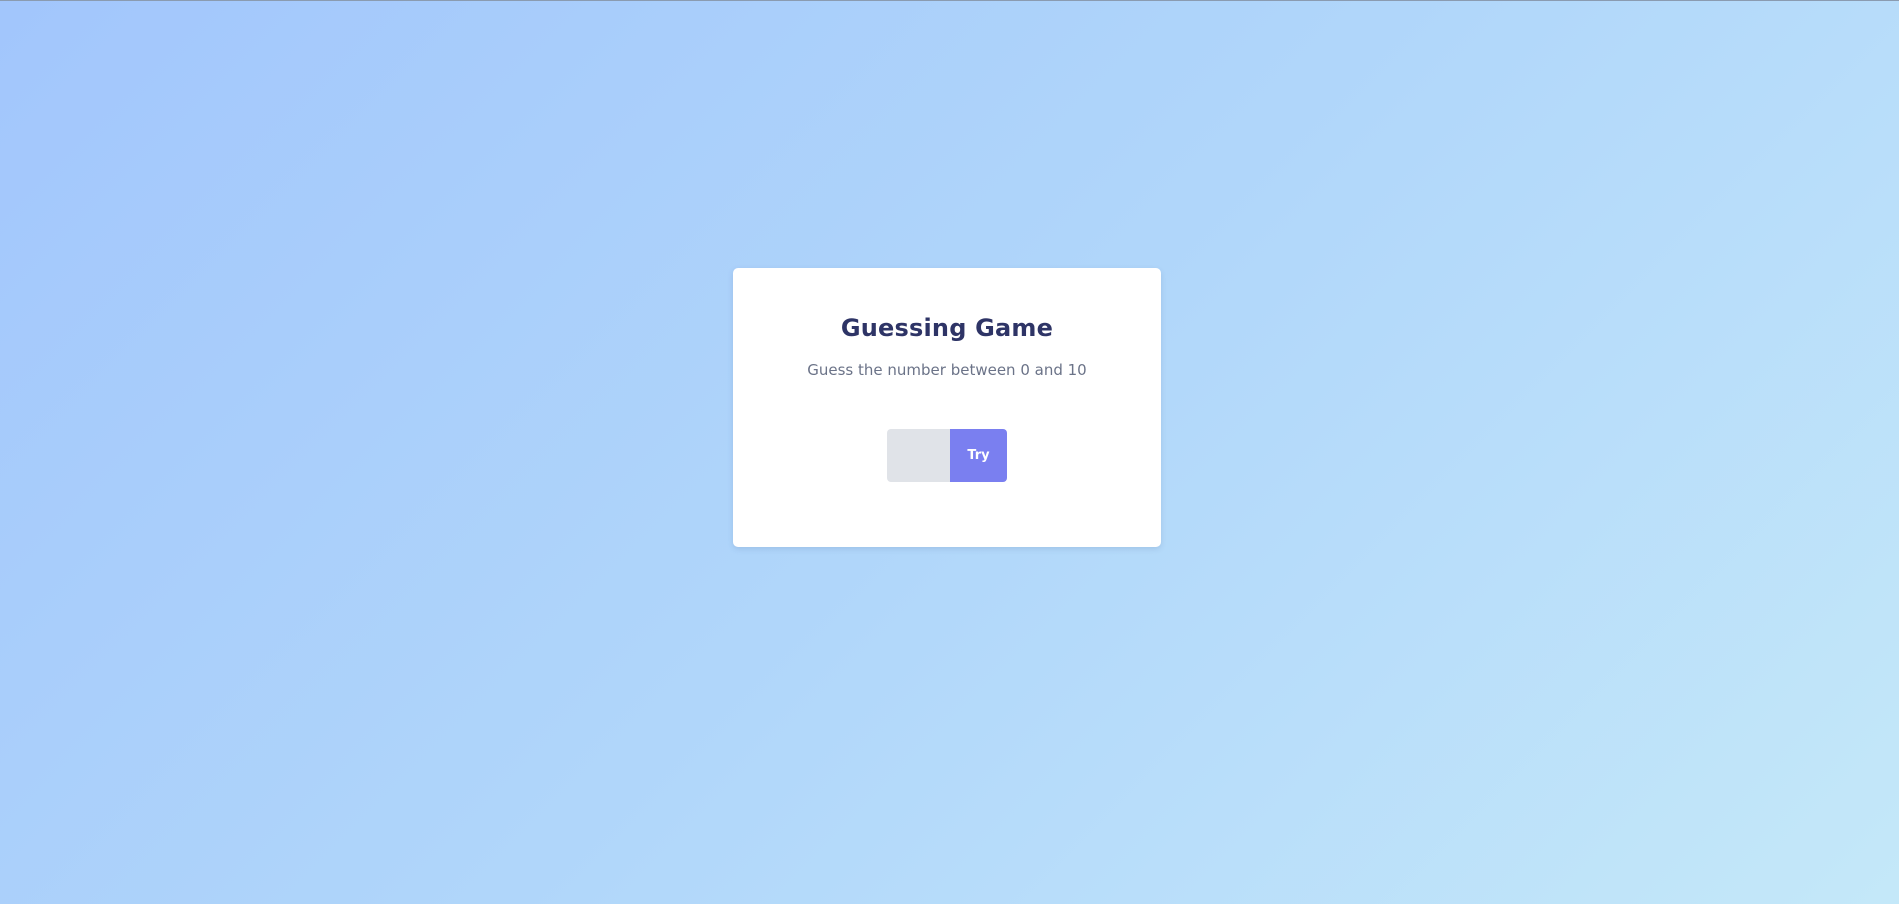 This screenshot has height=904, width=1899. I want to click on guess-form: Try, so click(947, 455).